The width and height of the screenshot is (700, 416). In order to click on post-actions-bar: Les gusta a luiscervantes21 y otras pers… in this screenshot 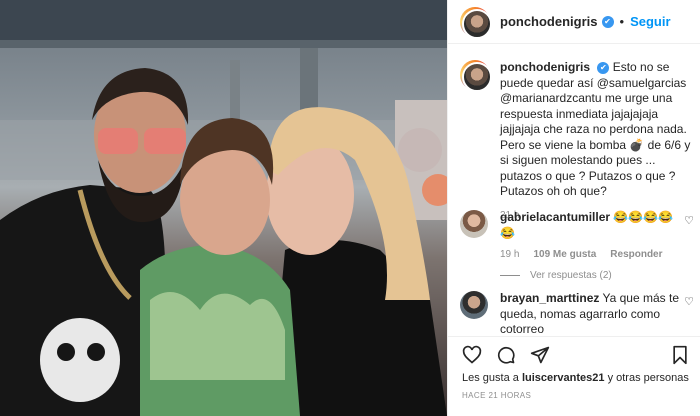, I will do `click(574, 376)`.